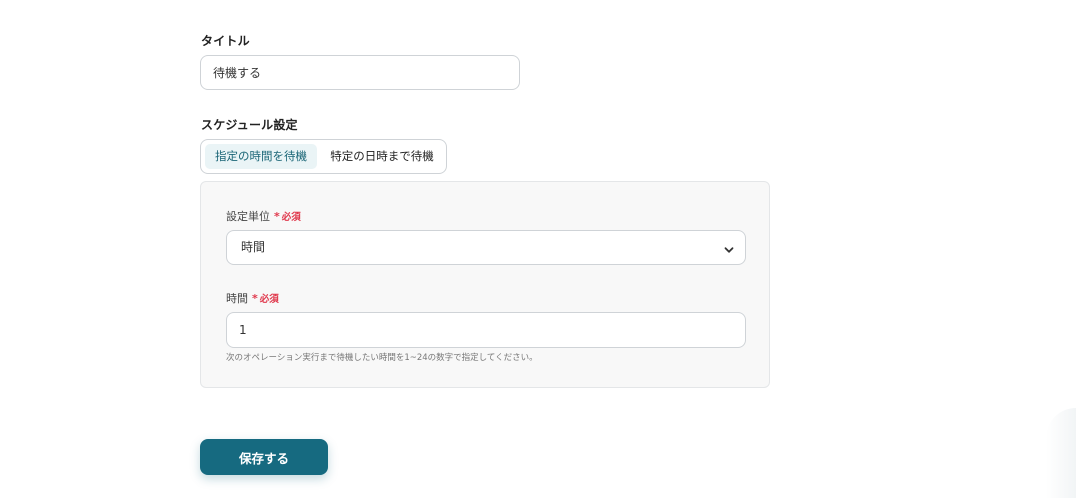  What do you see at coordinates (729, 247) in the screenshot?
I see `chevron-down-icon` at bounding box center [729, 247].